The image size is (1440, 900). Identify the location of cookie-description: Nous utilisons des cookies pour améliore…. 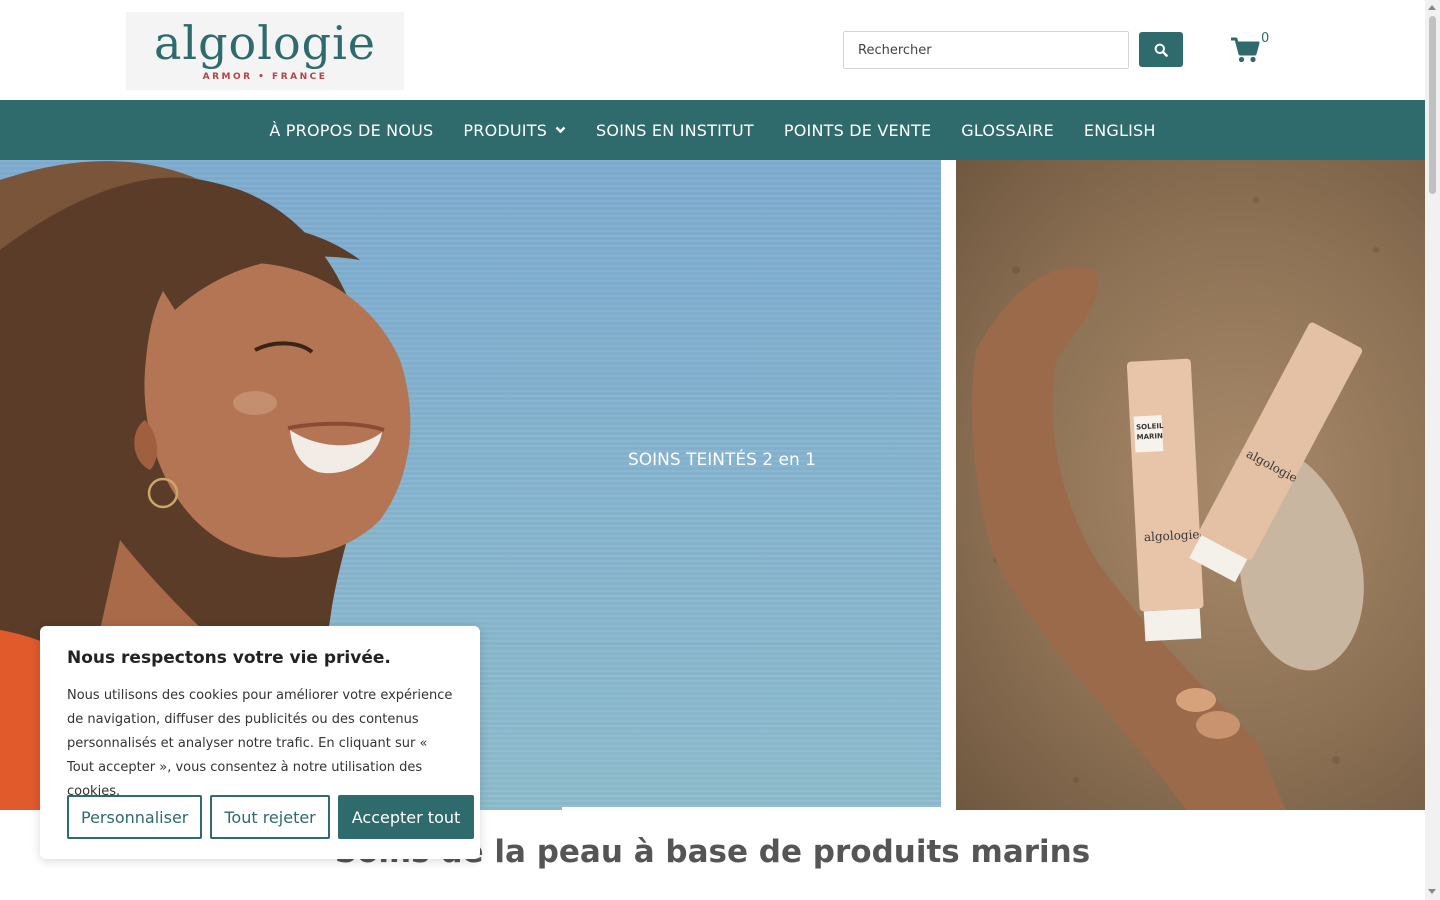
(260, 743).